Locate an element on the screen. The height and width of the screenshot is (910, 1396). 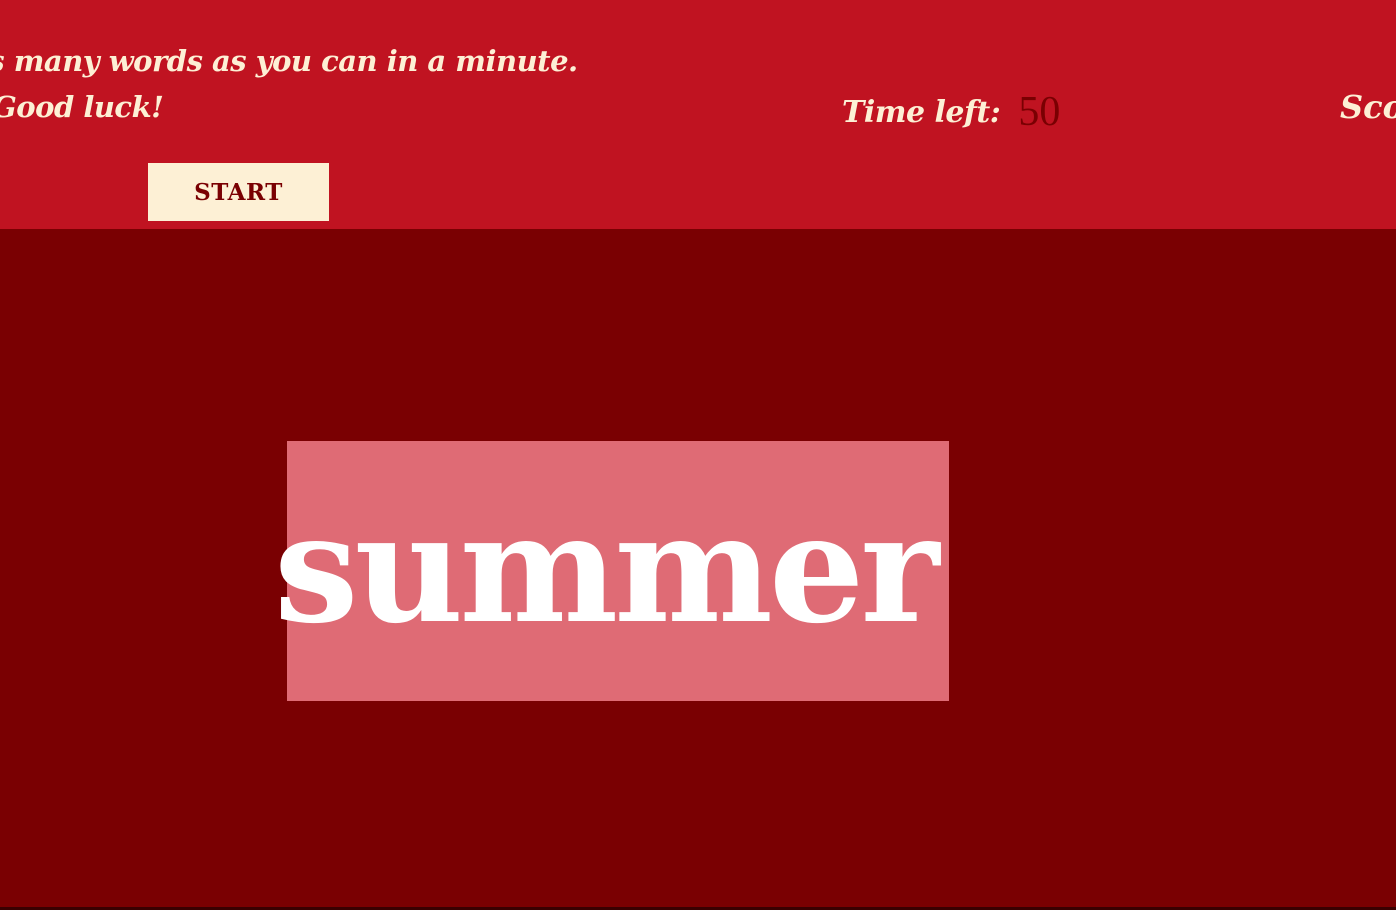
timer: Time left: 50 is located at coordinates (951, 112).